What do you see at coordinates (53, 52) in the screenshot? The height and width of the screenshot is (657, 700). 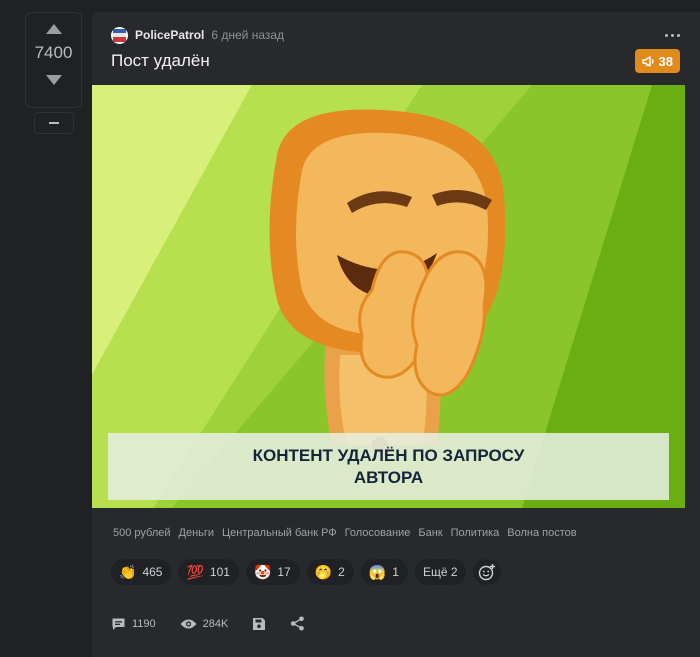 I see `vote-count: 7400` at bounding box center [53, 52].